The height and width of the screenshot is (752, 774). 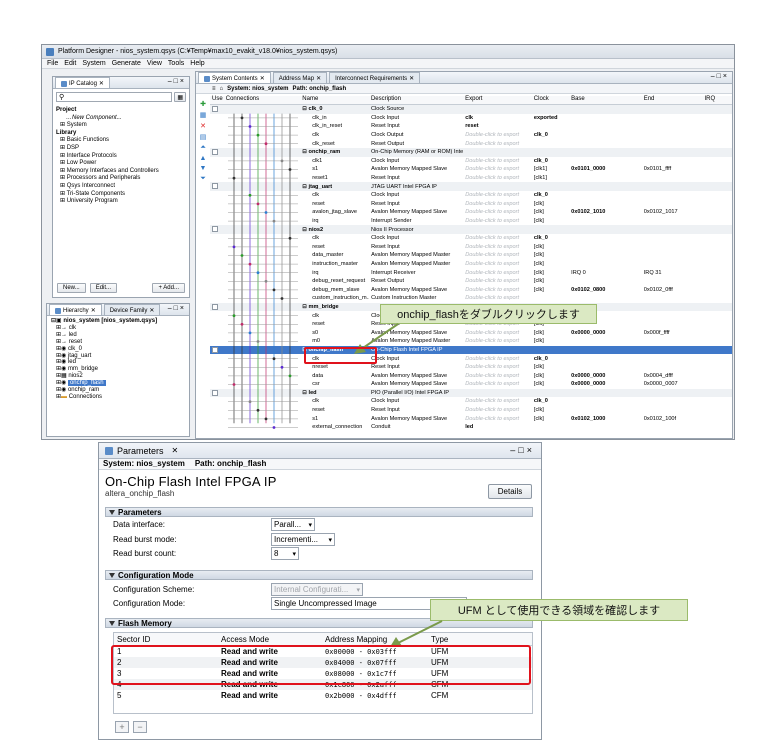 I want to click on library-item: ⊞ Memory Interfaces and Controllers, so click(x=121, y=172).